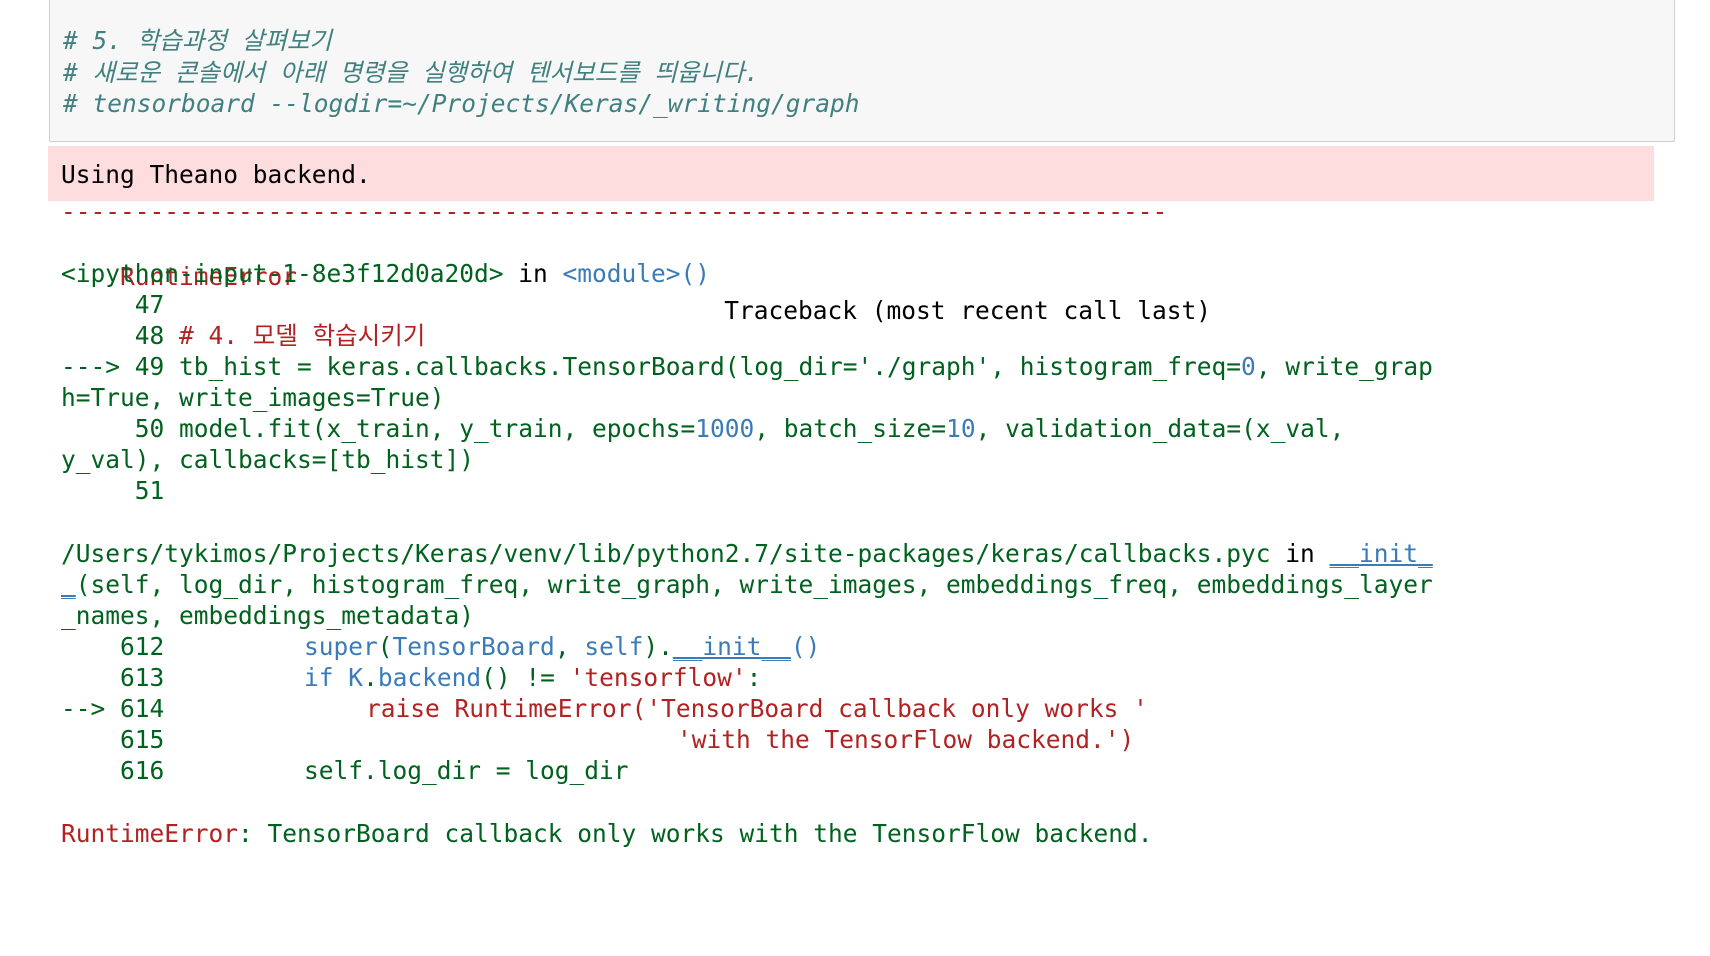  I want to click on code-punct: (), so click(805, 646).